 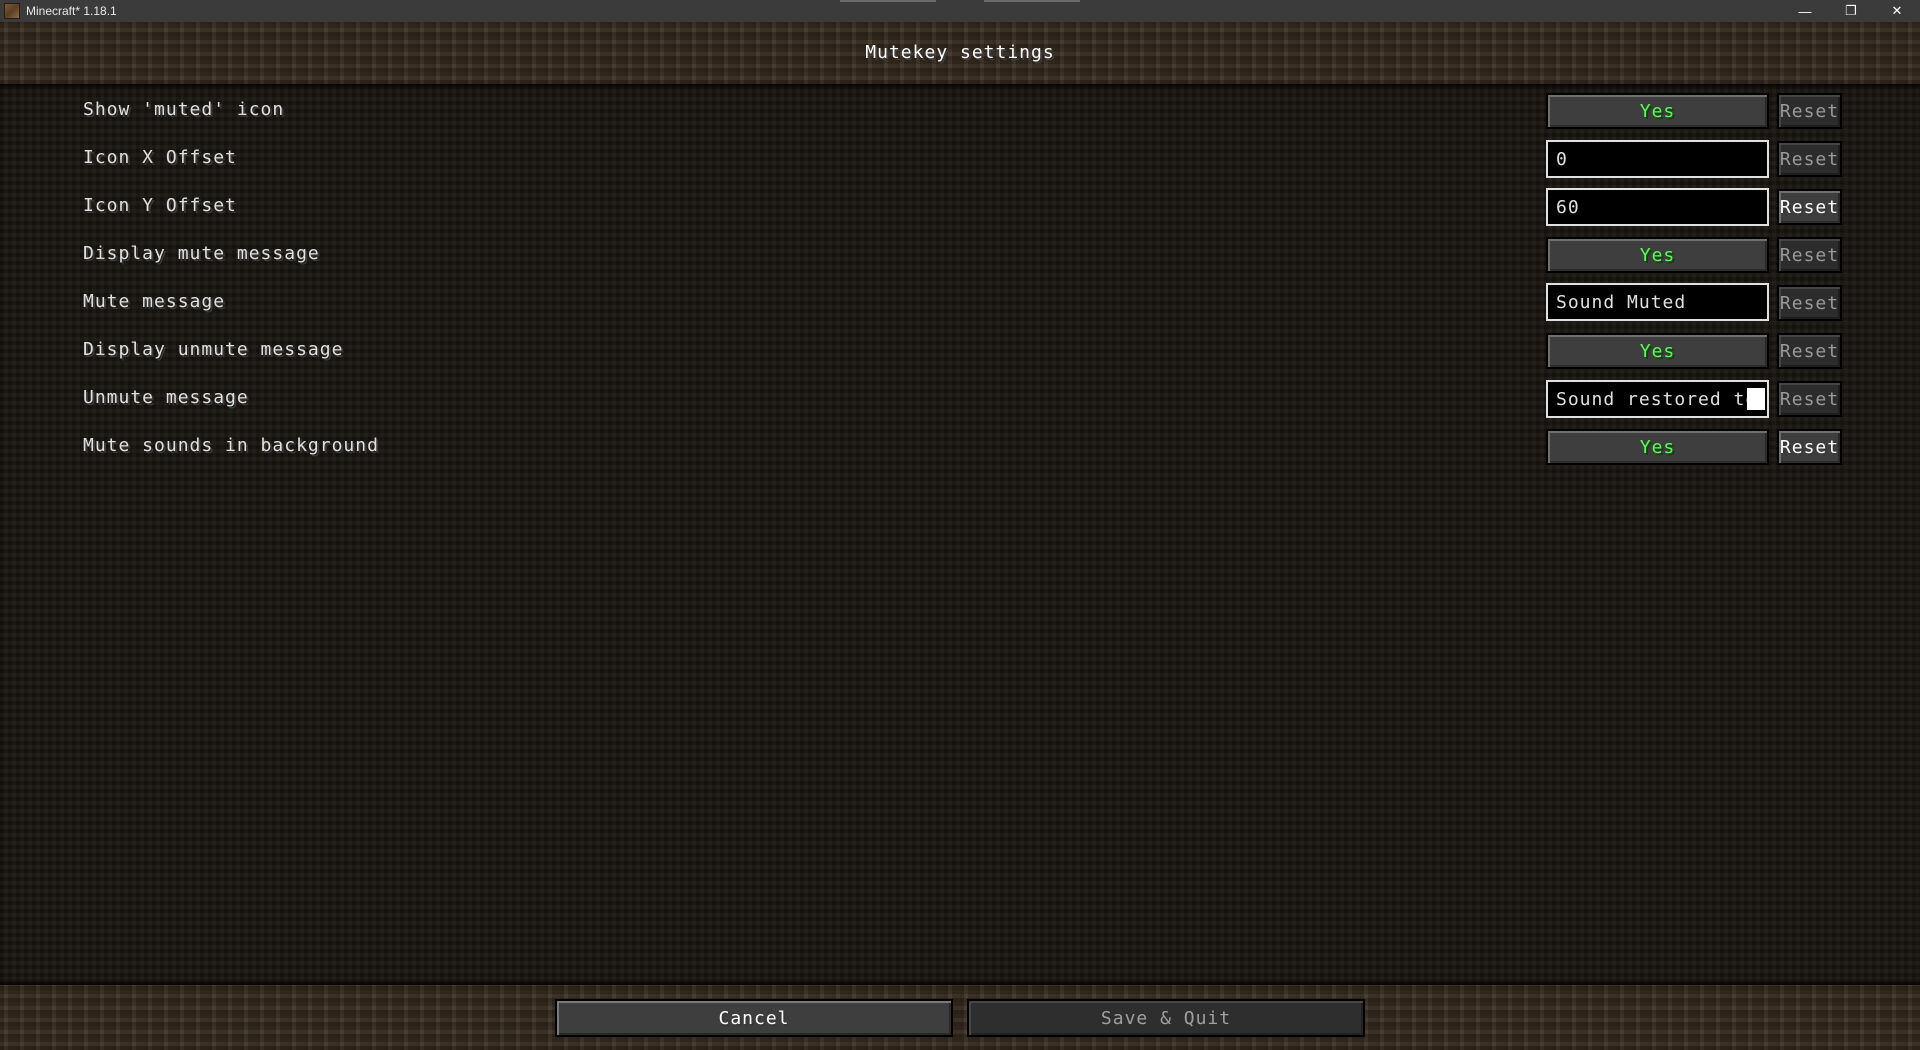 I want to click on window-title: Minecraft* 1.18.1, so click(x=71, y=11).